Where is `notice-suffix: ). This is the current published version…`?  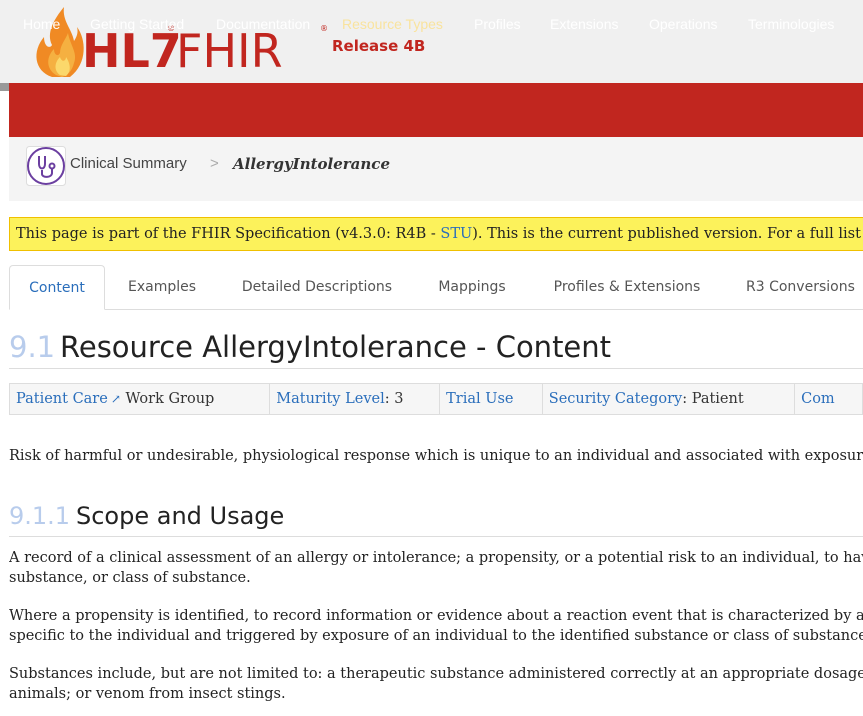
notice-suffix: ). This is the current published version… is located at coordinates (667, 234).